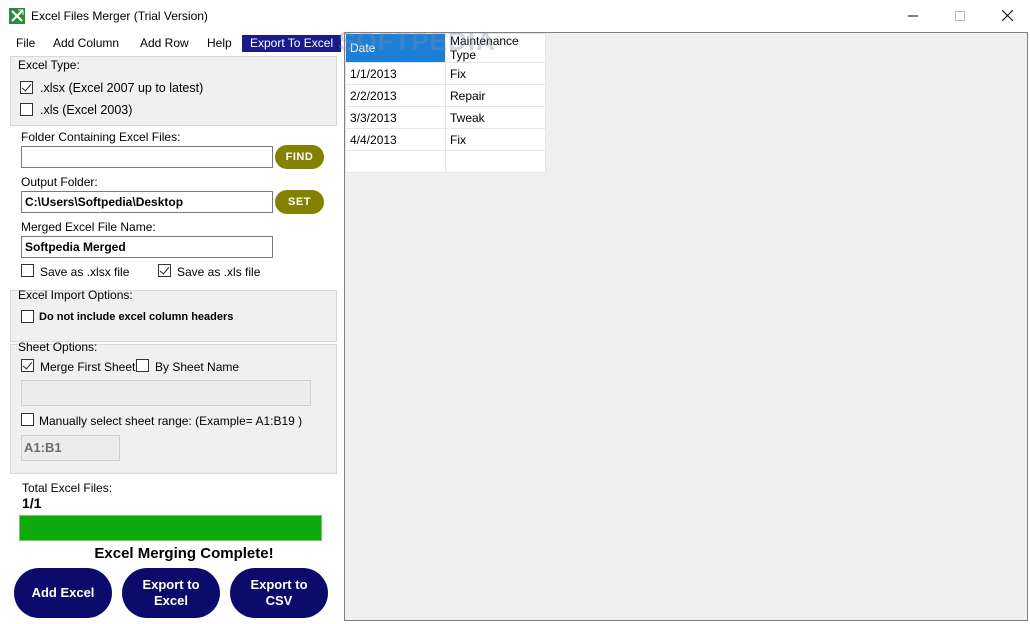 This screenshot has width=1030, height=624. Describe the element at coordinates (88, 227) in the screenshot. I see `merged-name-label: Merged Excel File Name:` at that location.